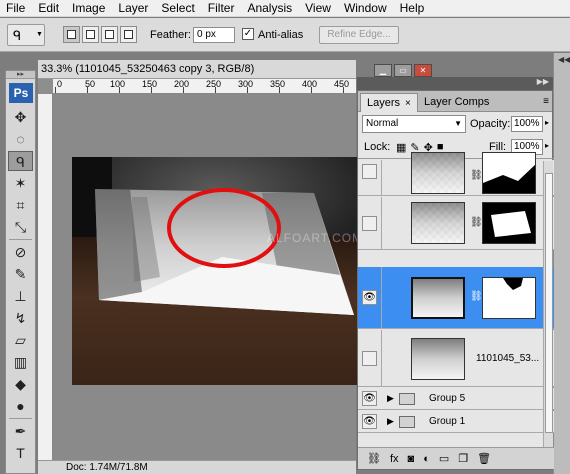 The image size is (570, 474). I want to click on close-icon: ✕, so click(423, 70).